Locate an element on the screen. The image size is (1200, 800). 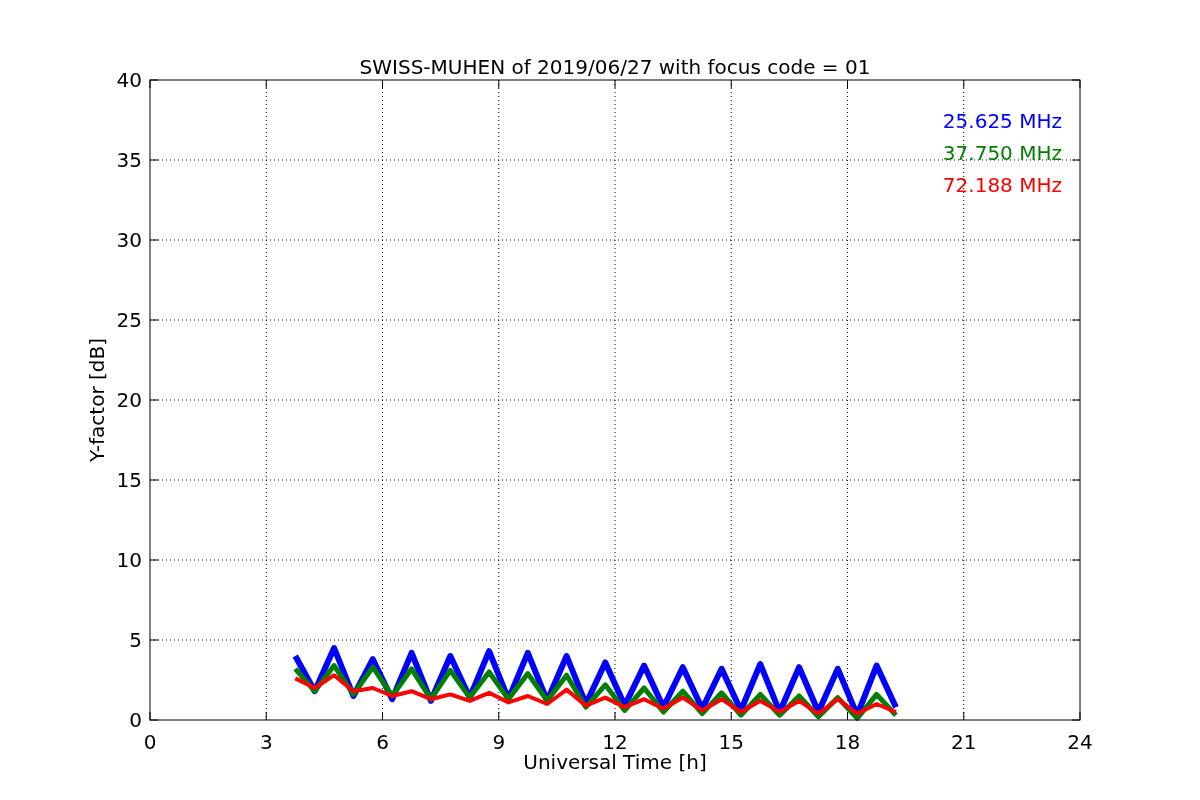
y-tick-label: 15 is located at coordinates (129, 480).